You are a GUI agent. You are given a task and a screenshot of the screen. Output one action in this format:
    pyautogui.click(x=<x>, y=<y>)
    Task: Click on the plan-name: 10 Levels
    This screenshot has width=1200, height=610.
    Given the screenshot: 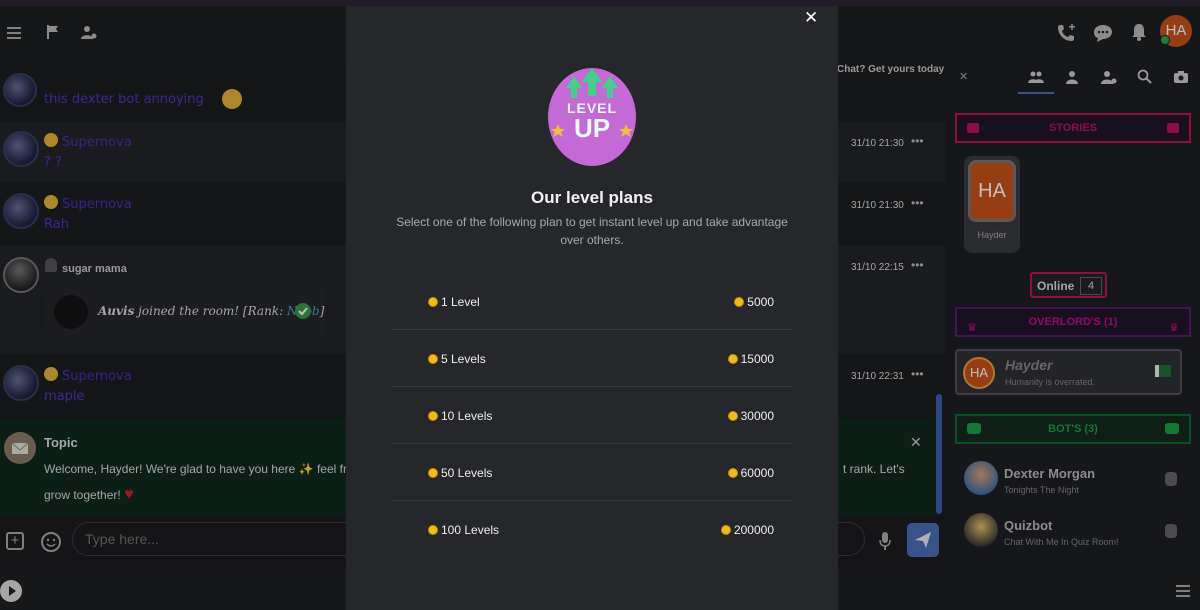 What is the action you would take?
    pyautogui.click(x=460, y=416)
    